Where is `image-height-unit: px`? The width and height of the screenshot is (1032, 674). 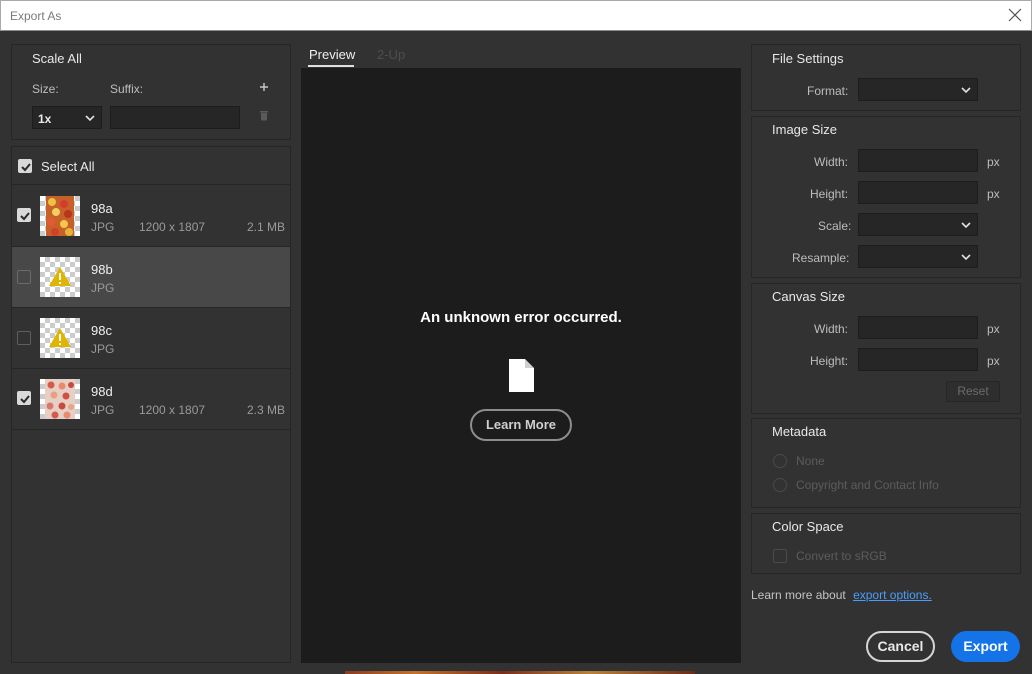 image-height-unit: px is located at coordinates (993, 194).